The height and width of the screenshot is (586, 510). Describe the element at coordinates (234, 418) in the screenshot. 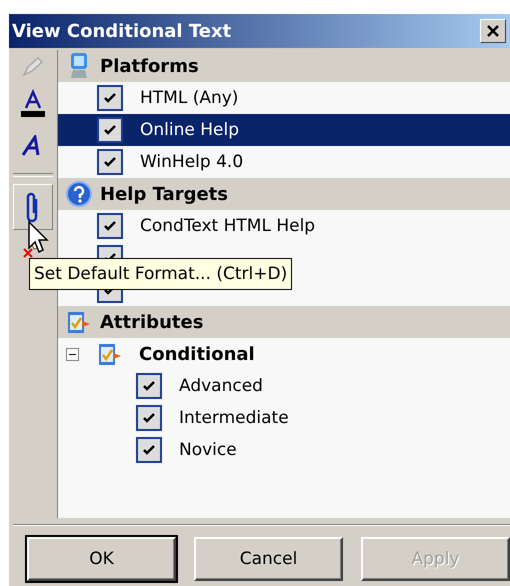

I see `item-label: Intermediate` at that location.